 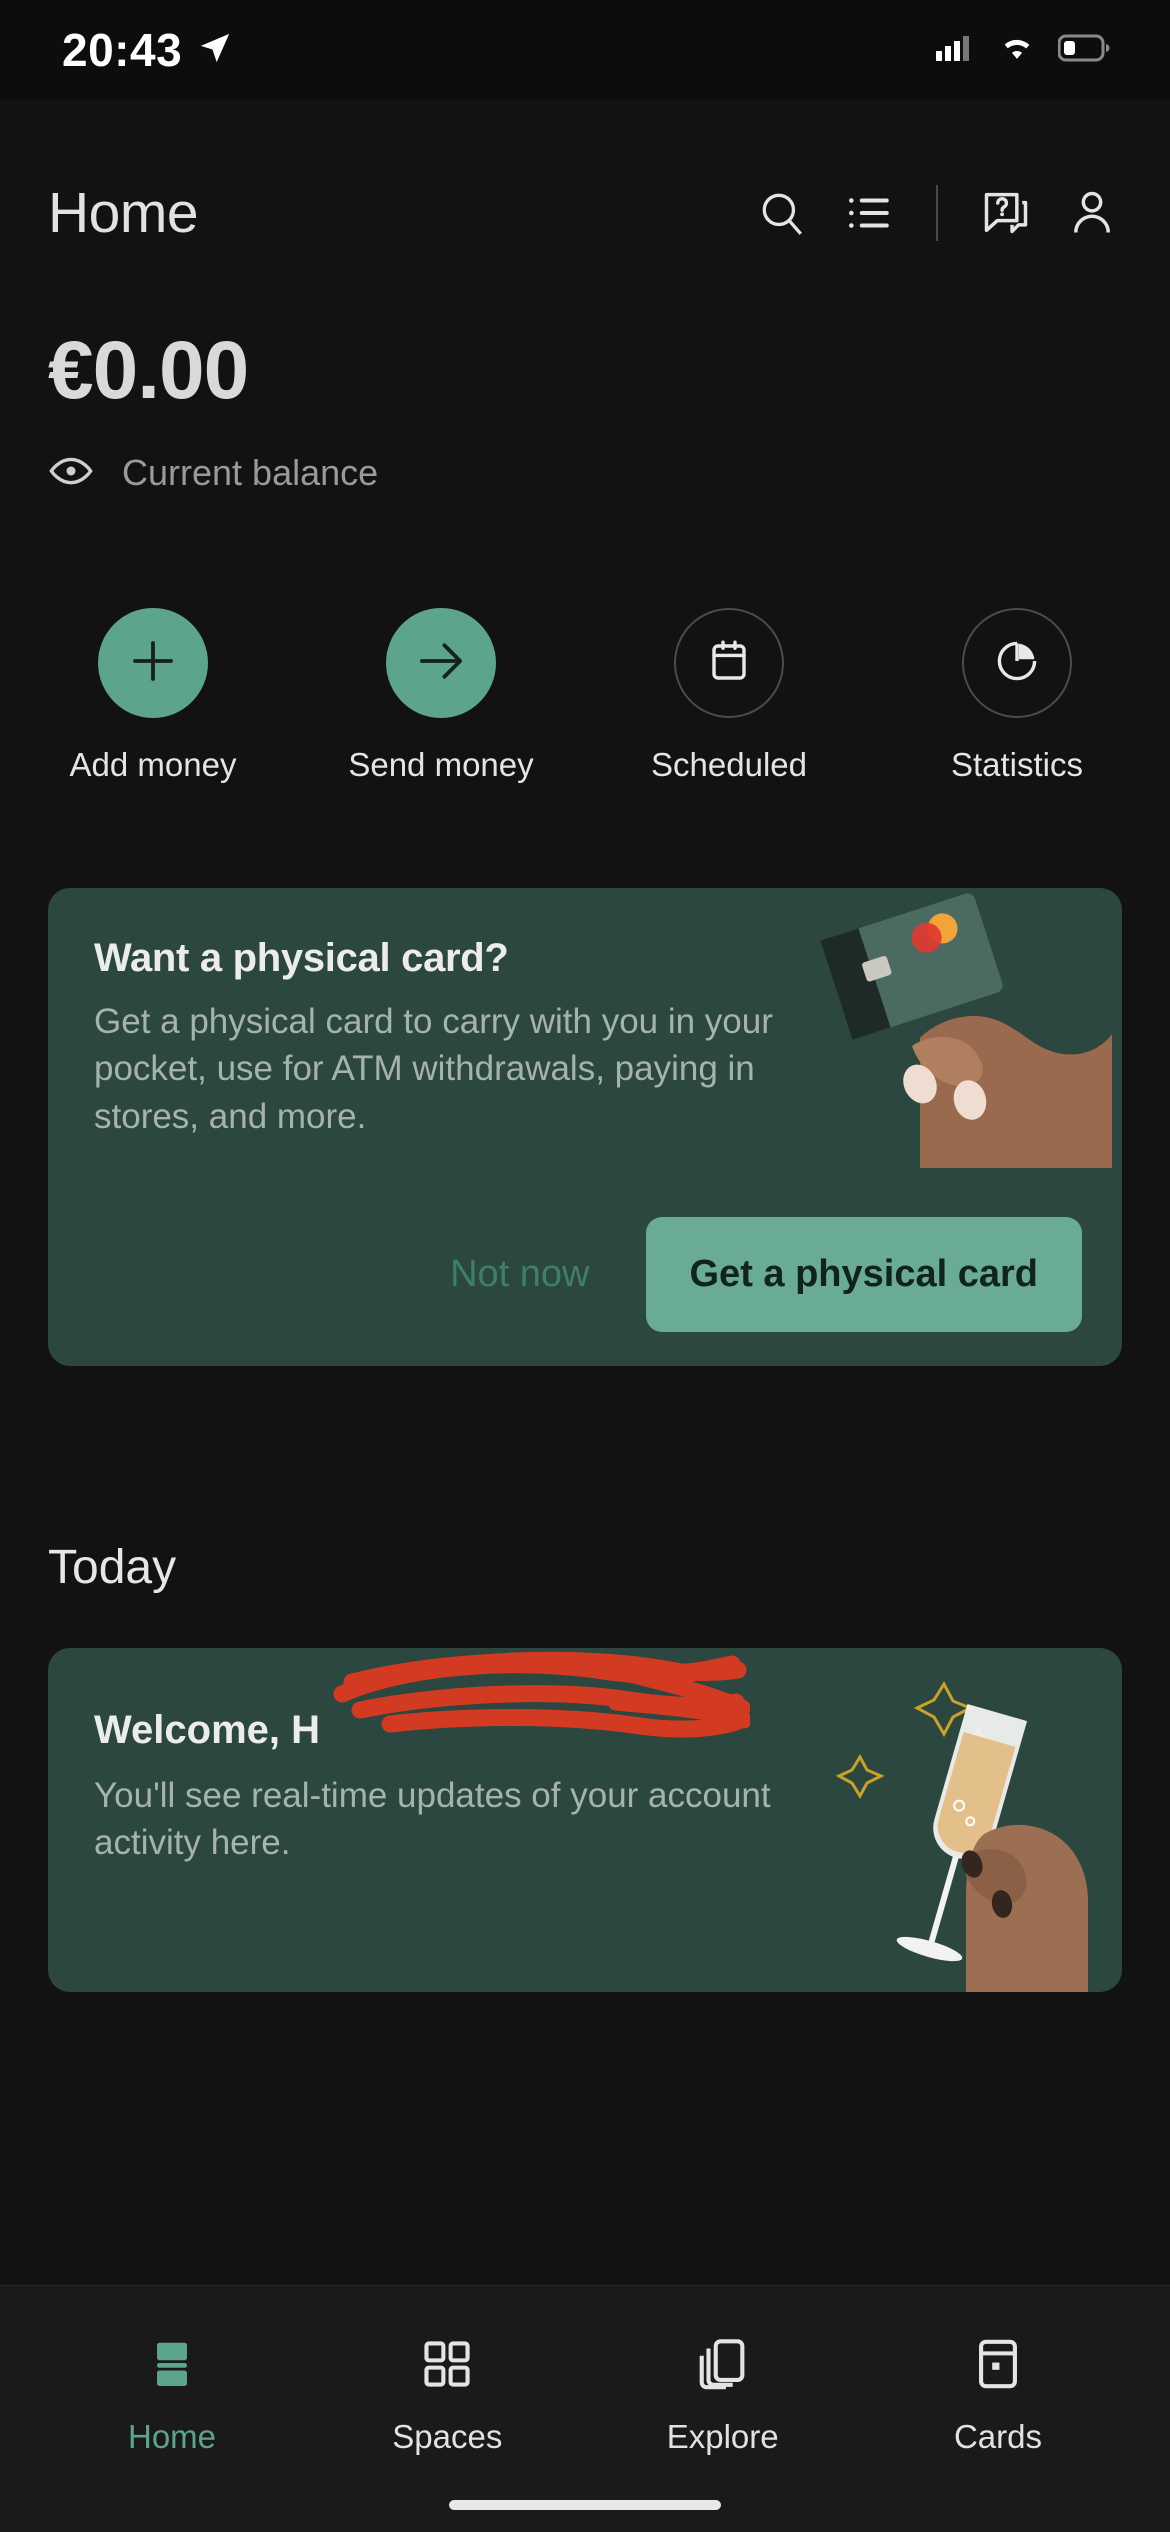 I want to click on quick-action-label: Send money, so click(x=441, y=764).